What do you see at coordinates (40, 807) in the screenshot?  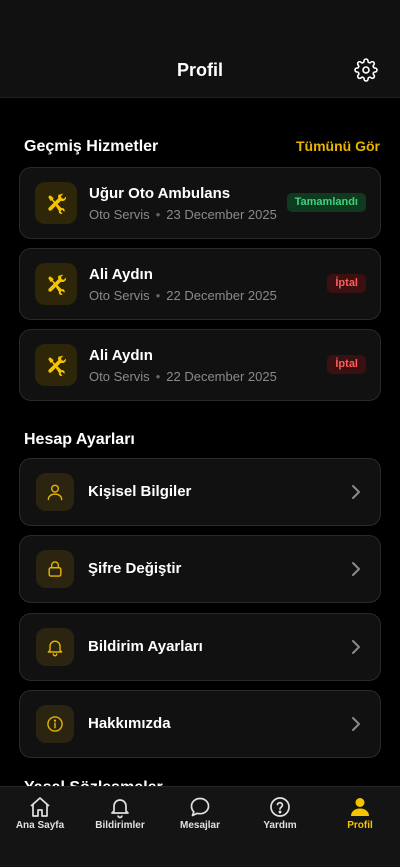 I see `home-icon` at bounding box center [40, 807].